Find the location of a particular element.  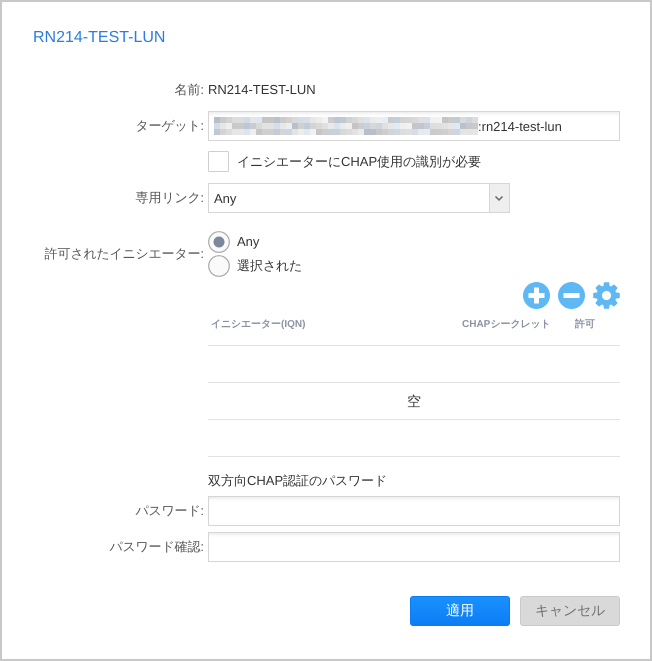

cancel-button: キャンセル is located at coordinates (570, 611).